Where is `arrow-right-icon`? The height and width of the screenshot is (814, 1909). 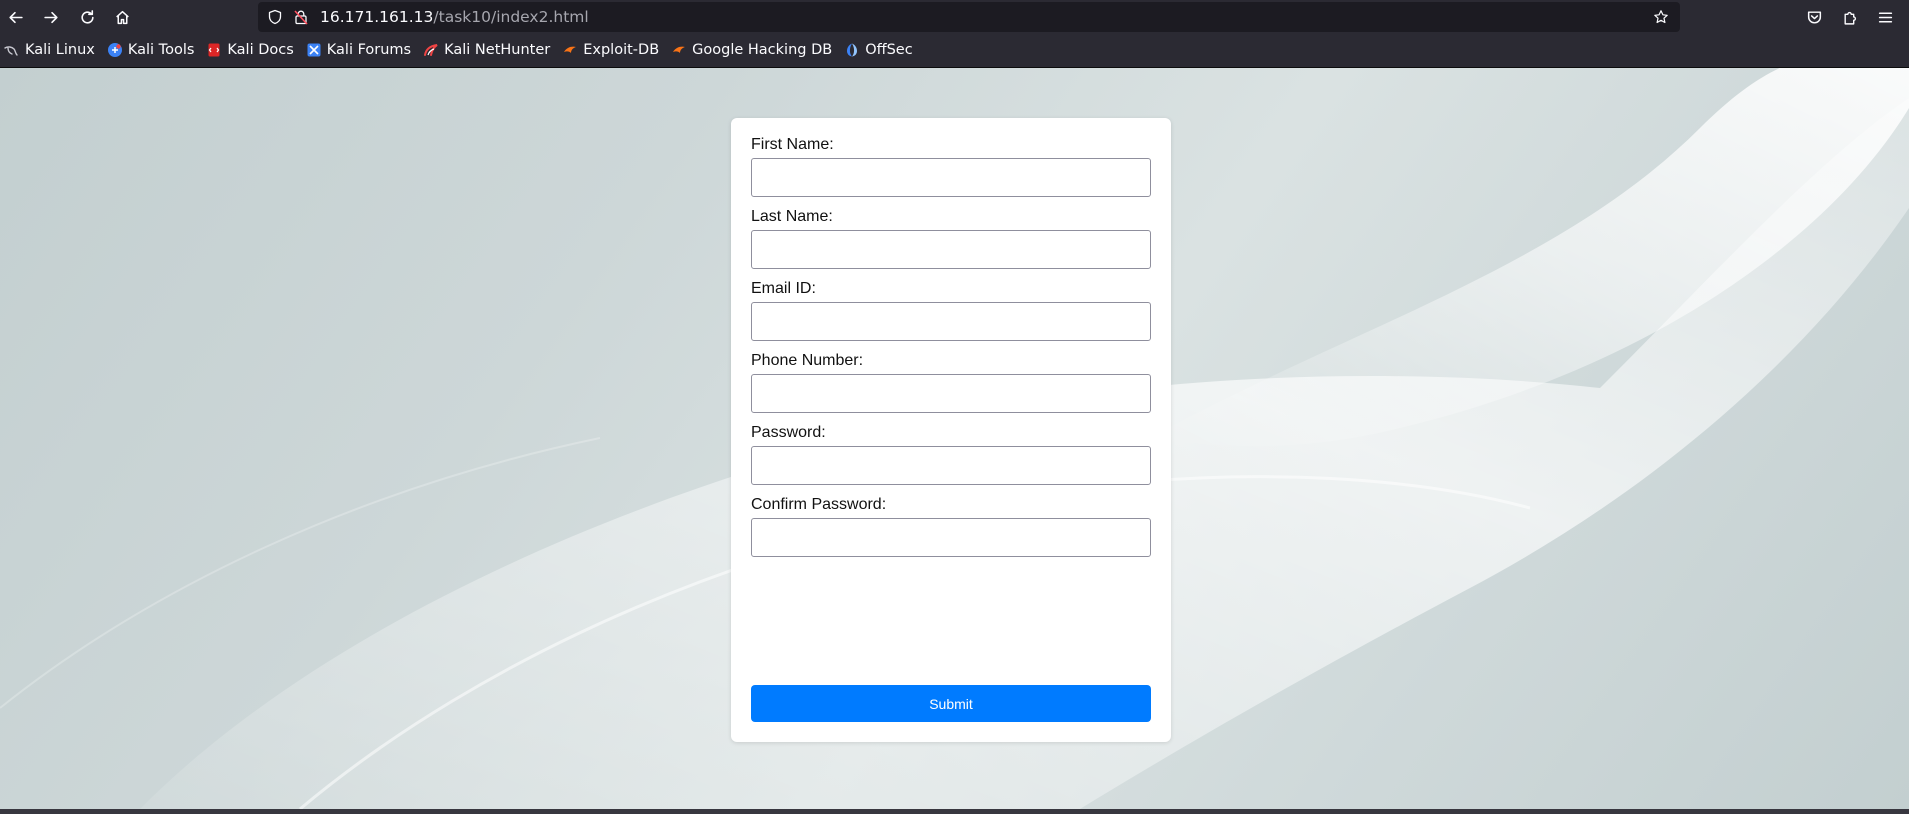
arrow-right-icon is located at coordinates (50, 17).